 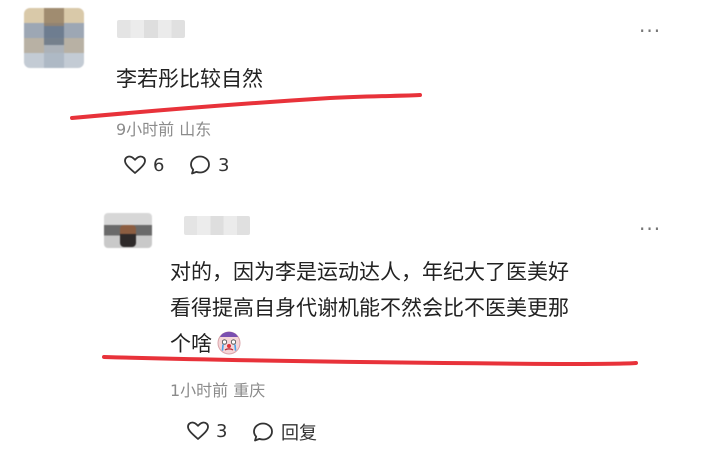 I want to click on reply-line: 看得提高自身代谢机能不然会比不医美更那, so click(x=369, y=308).